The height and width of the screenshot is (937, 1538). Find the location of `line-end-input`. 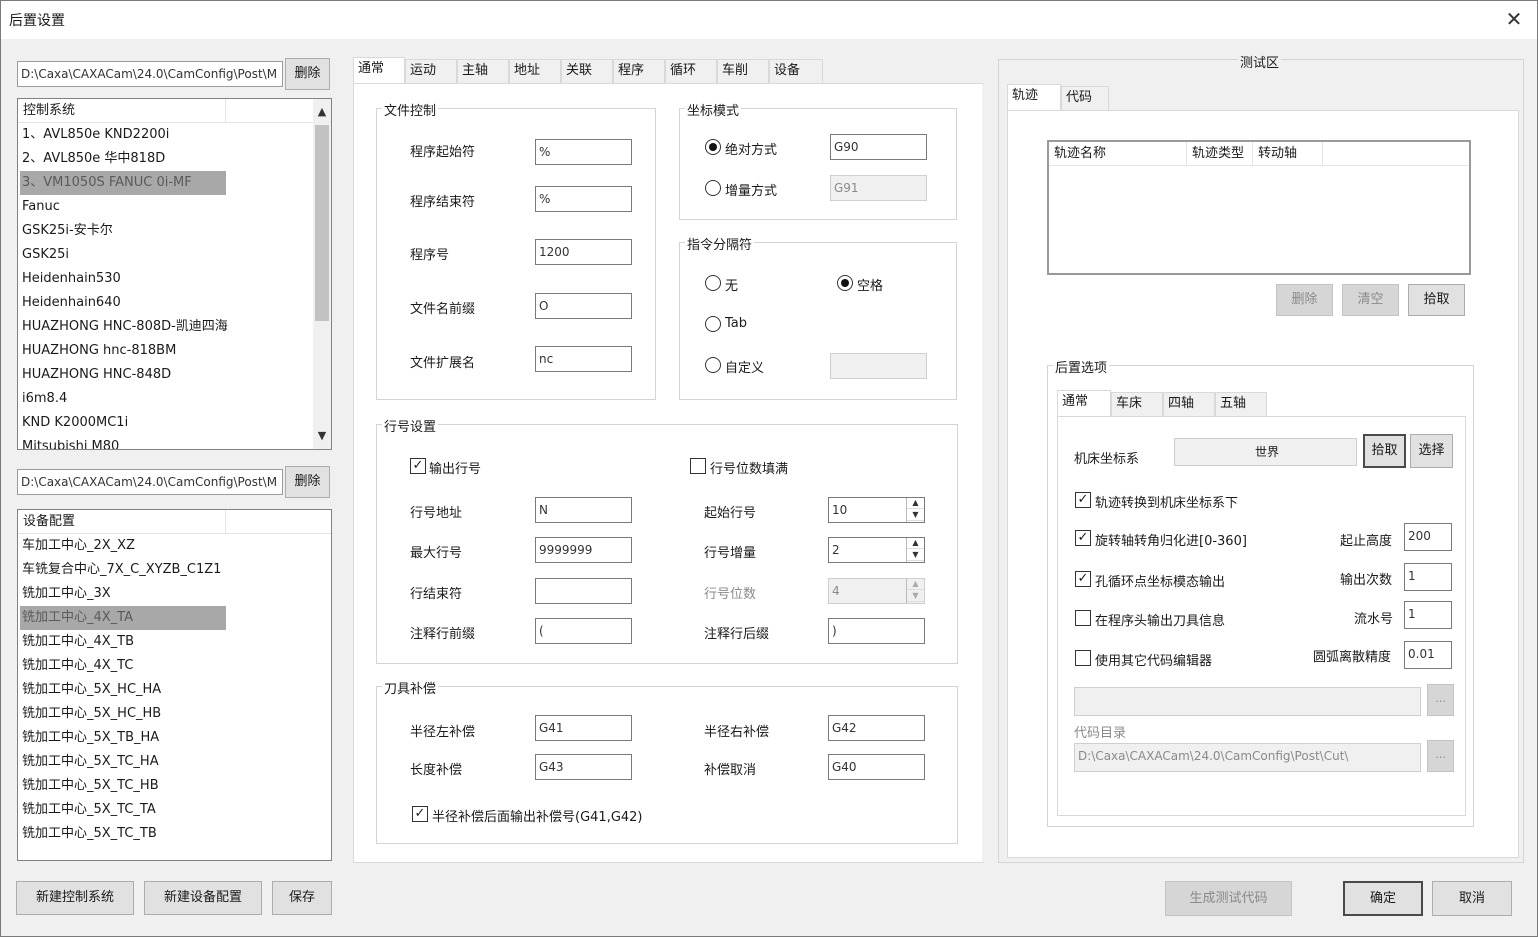

line-end-input is located at coordinates (583, 591).